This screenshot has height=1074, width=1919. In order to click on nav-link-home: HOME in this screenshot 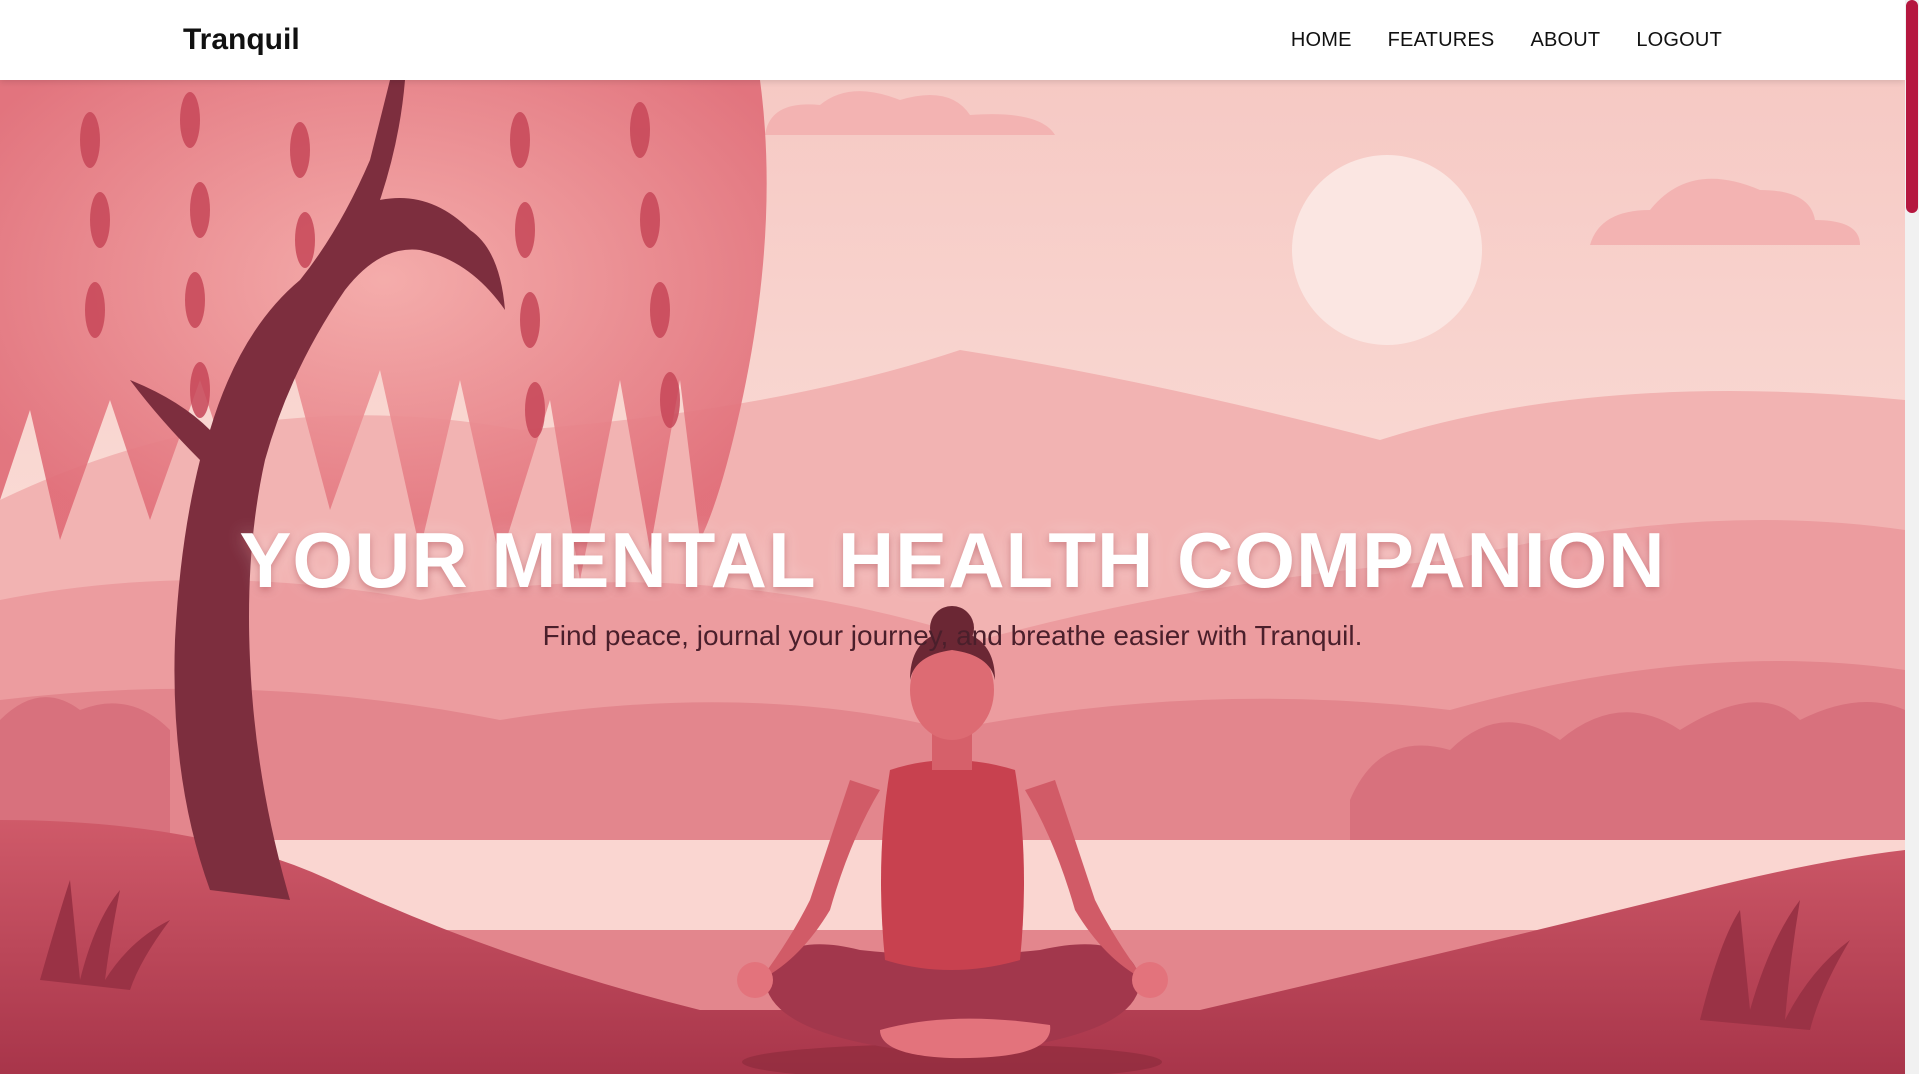, I will do `click(1321, 40)`.